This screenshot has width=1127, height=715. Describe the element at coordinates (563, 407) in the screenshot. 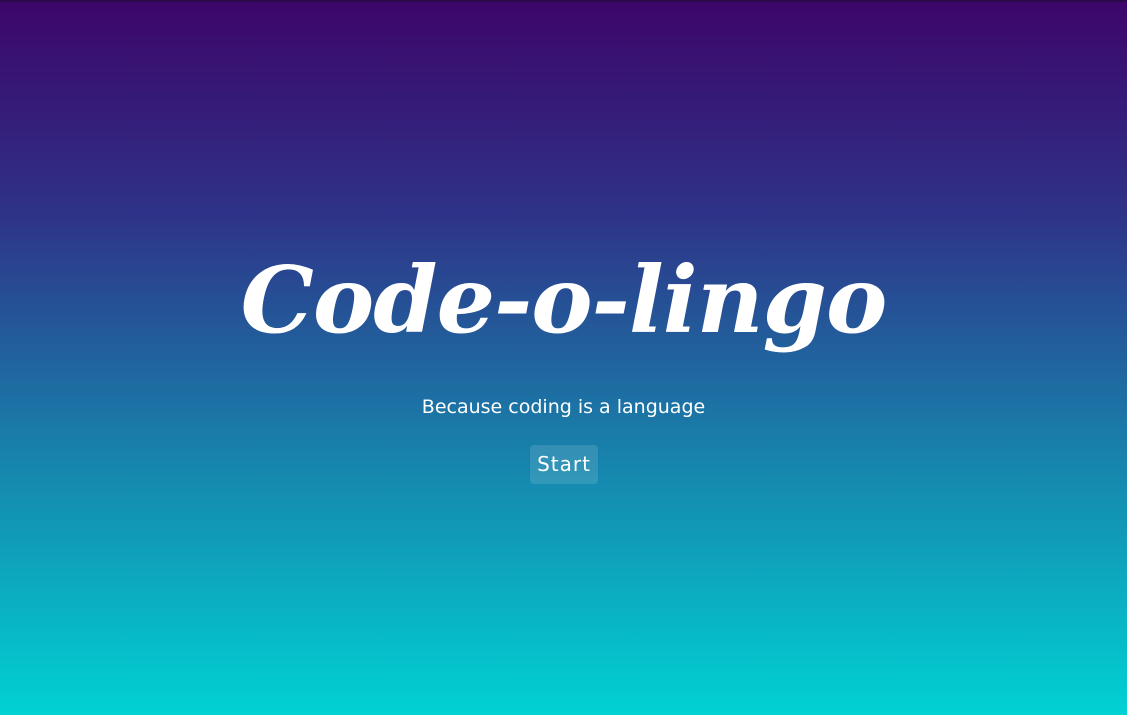

I see `app-tagline: Because coding is a language` at that location.